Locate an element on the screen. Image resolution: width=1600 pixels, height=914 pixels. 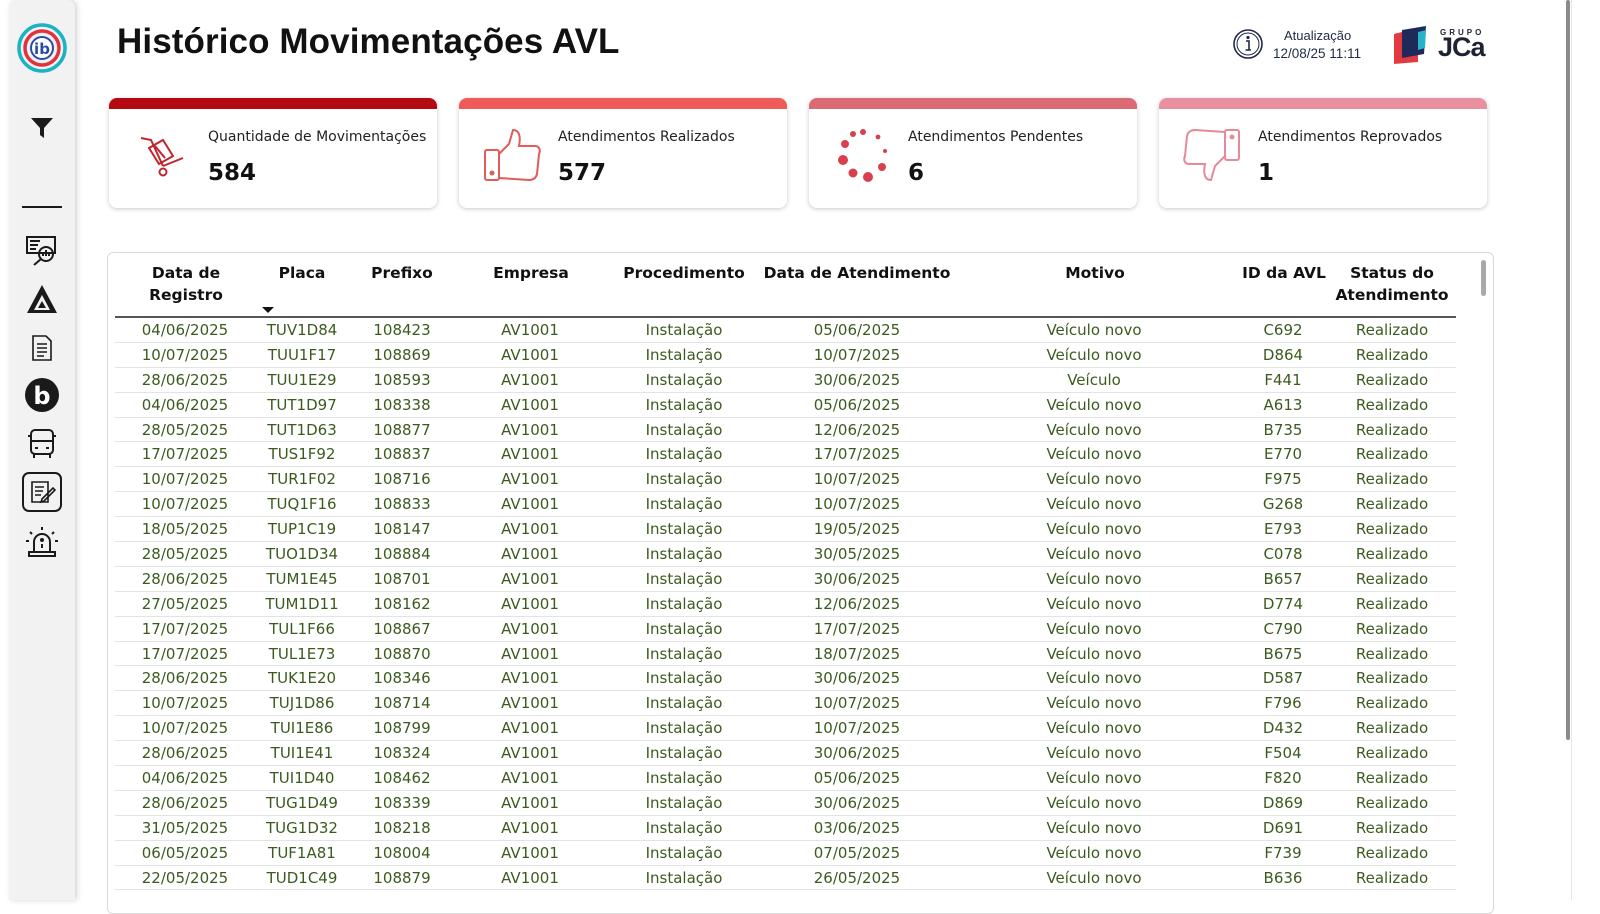
history-report-icon is located at coordinates (42, 492).